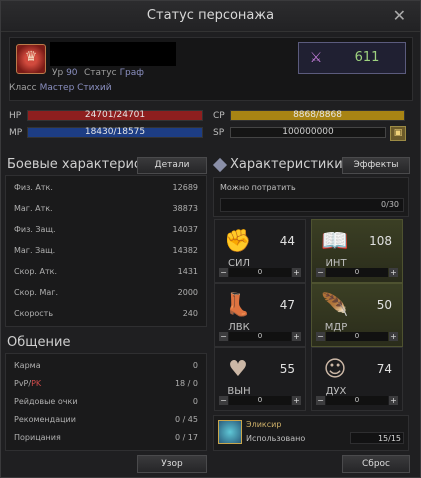 Image resolution: width=421 pixels, height=478 pixels. Describe the element at coordinates (75, 88) in the screenshot. I see `class-value: Мастер Стихий` at that location.